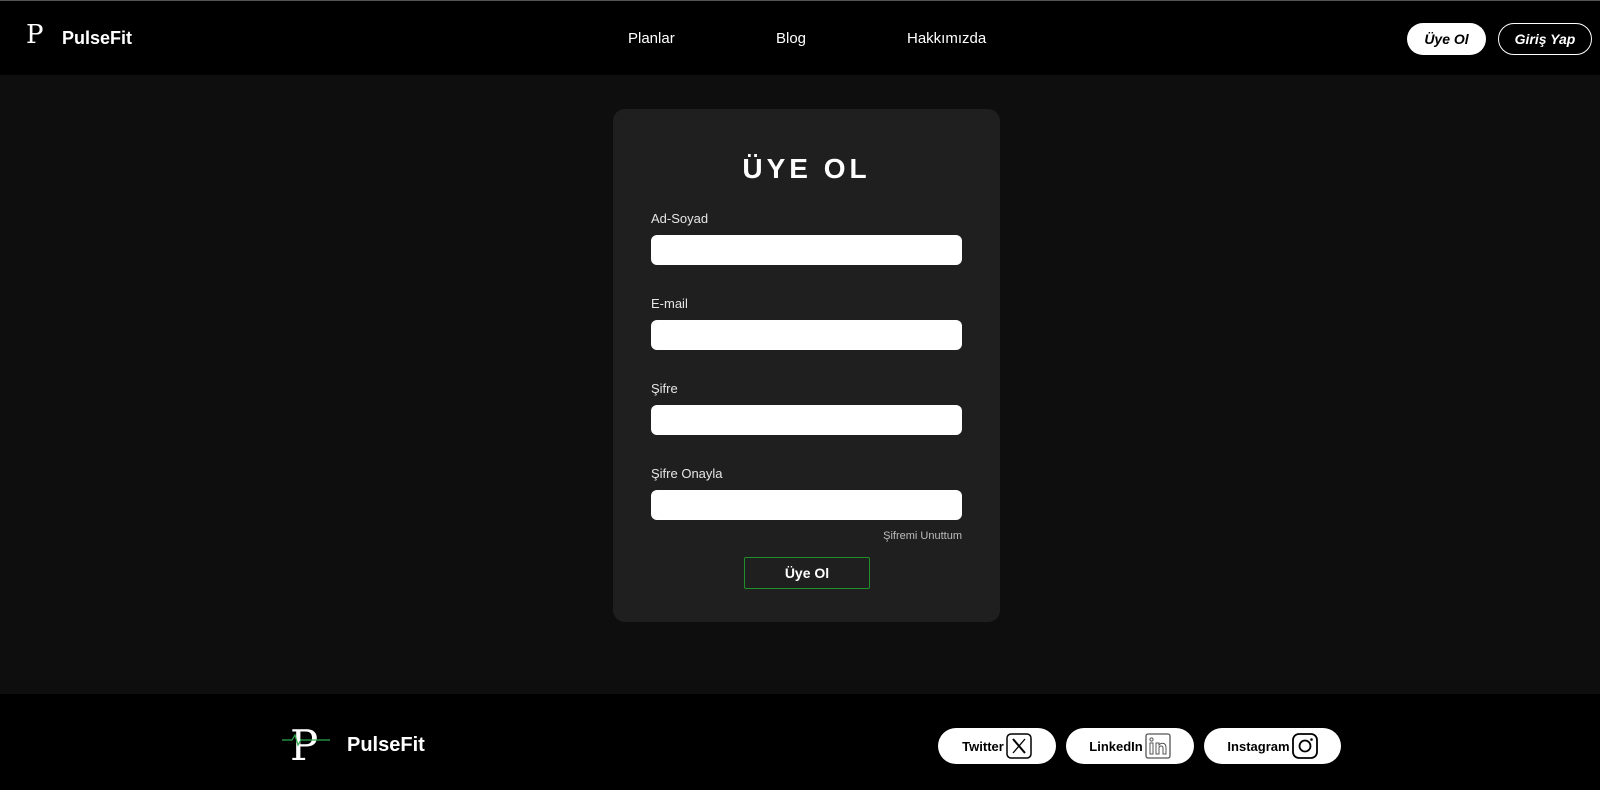 Image resolution: width=1600 pixels, height=790 pixels. What do you see at coordinates (664, 388) in the screenshot?
I see `password-label: Şifre` at bounding box center [664, 388].